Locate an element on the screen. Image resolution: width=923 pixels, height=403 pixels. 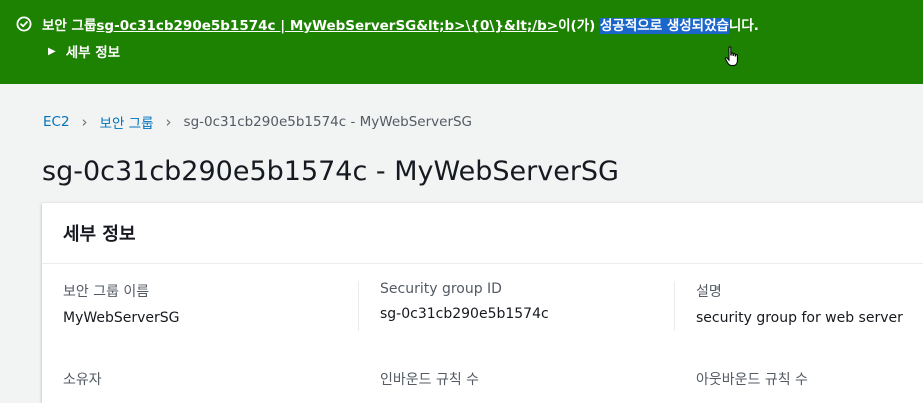
field-label: 설명 is located at coordinates (709, 292).